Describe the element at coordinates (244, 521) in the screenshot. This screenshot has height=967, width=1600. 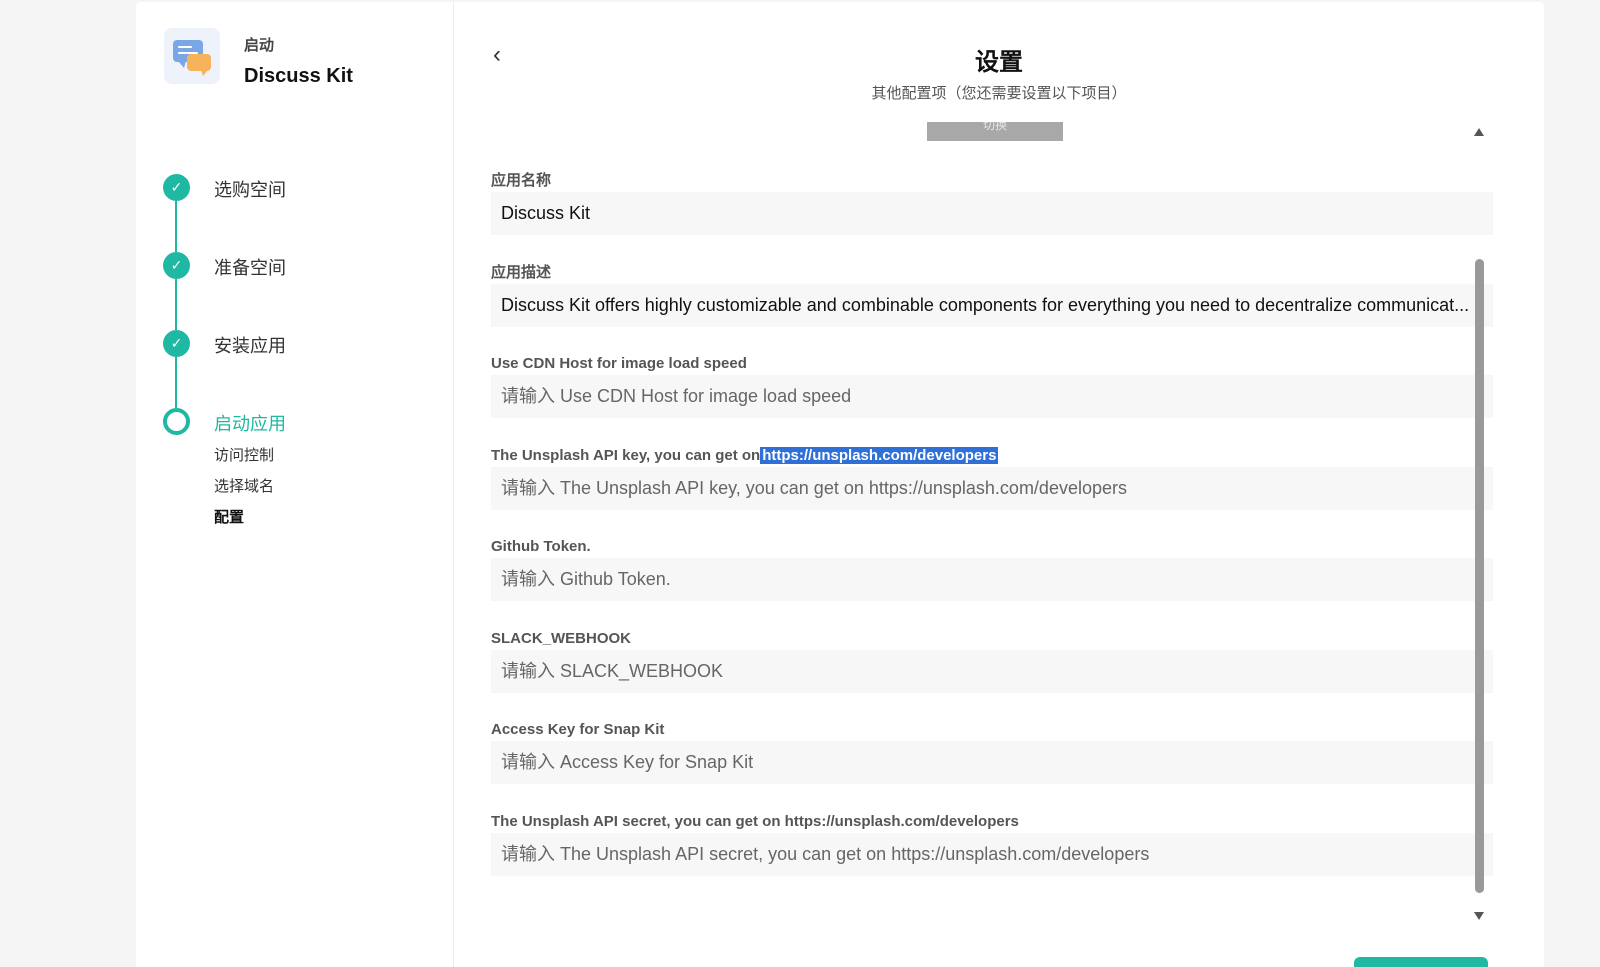
I see `substep-config: 配置` at that location.